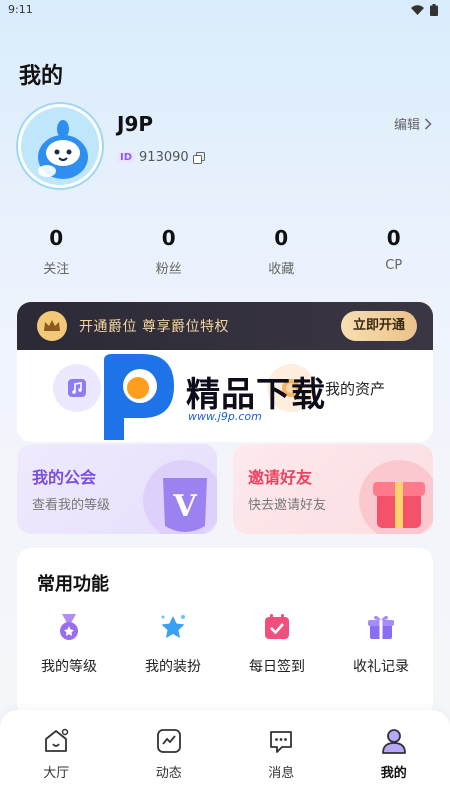 The height and width of the screenshot is (800, 450). Describe the element at coordinates (355, 388) in the screenshot. I see `my-assets-label: 我的资产` at that location.